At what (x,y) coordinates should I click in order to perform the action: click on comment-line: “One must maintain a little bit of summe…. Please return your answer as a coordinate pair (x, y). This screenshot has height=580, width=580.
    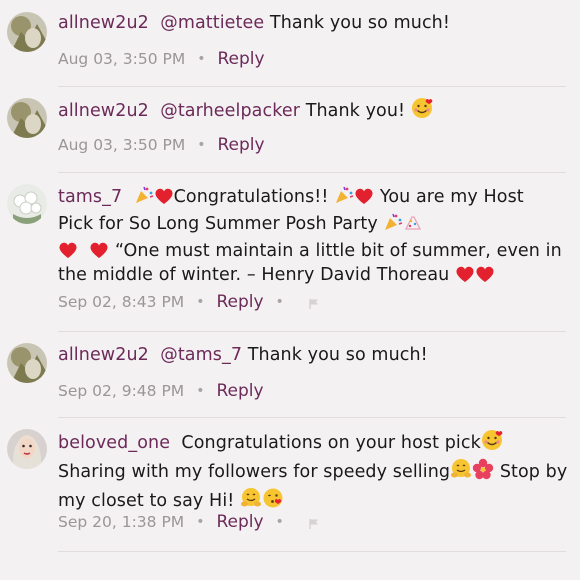
    Looking at the image, I should click on (313, 251).